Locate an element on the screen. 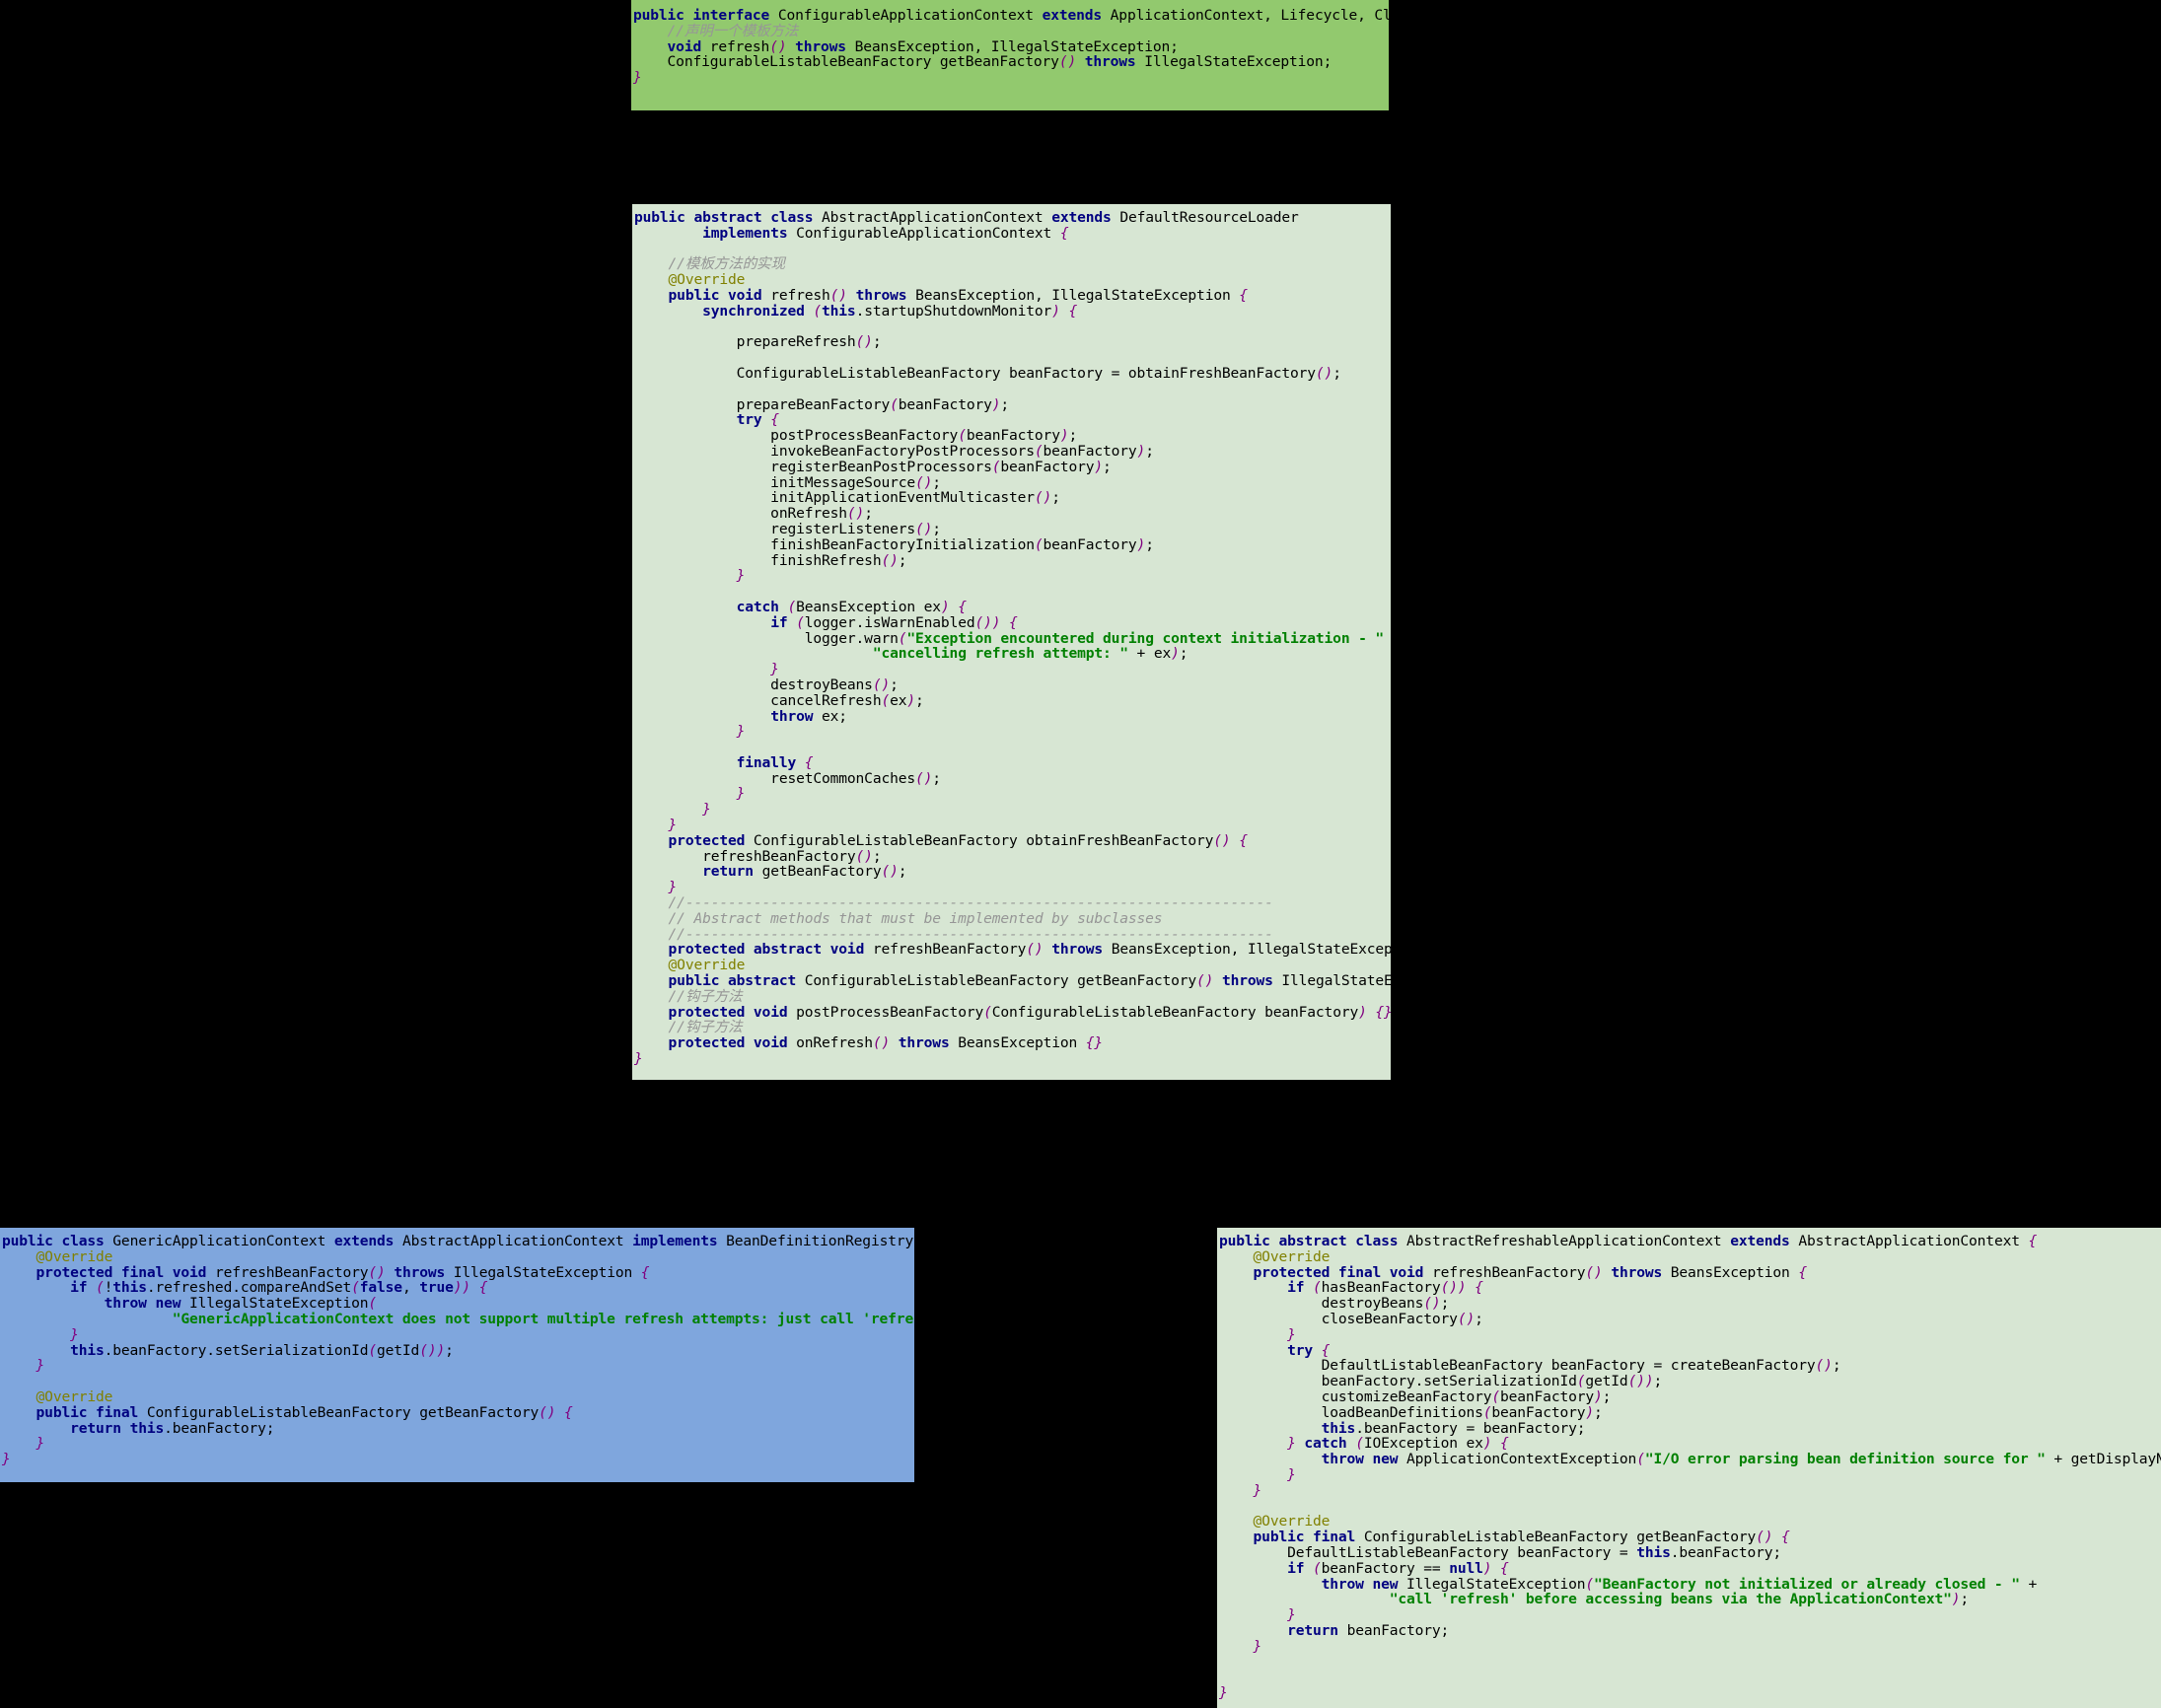 This screenshot has height=1708, width=2161. code-token: refresh is located at coordinates (739, 46).